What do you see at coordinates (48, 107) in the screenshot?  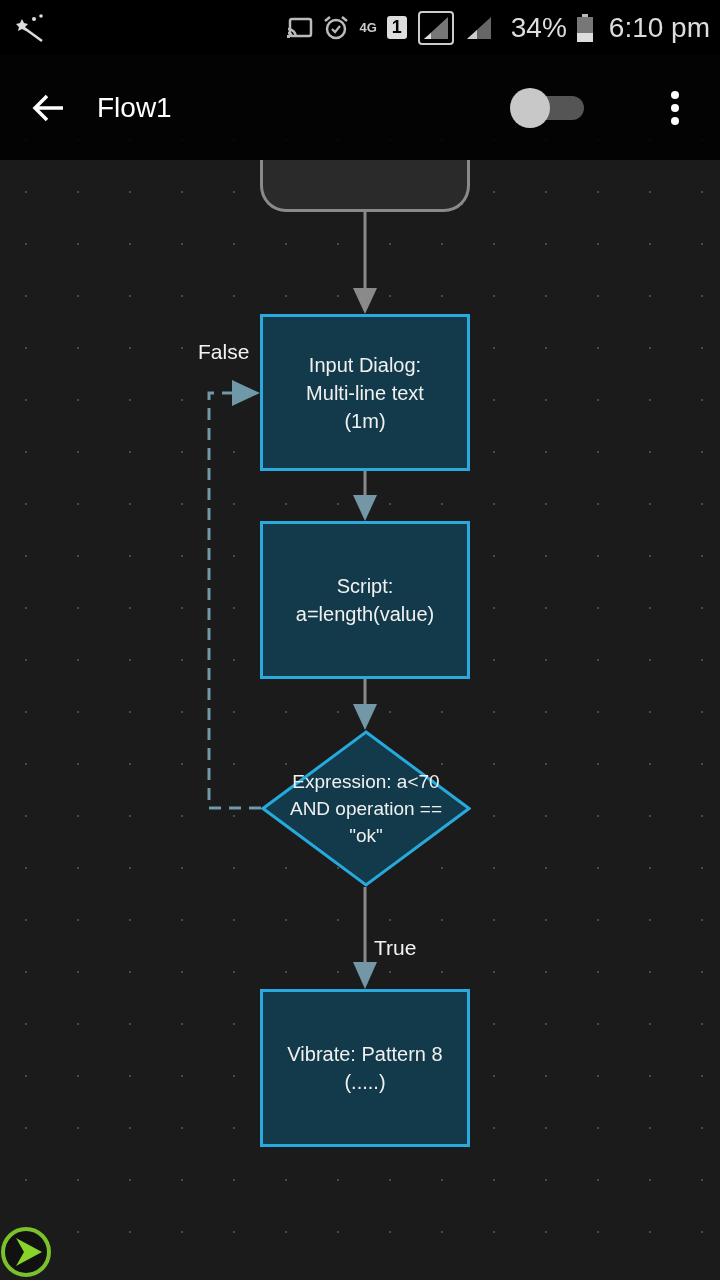 I see `back-arrow-icon` at bounding box center [48, 107].